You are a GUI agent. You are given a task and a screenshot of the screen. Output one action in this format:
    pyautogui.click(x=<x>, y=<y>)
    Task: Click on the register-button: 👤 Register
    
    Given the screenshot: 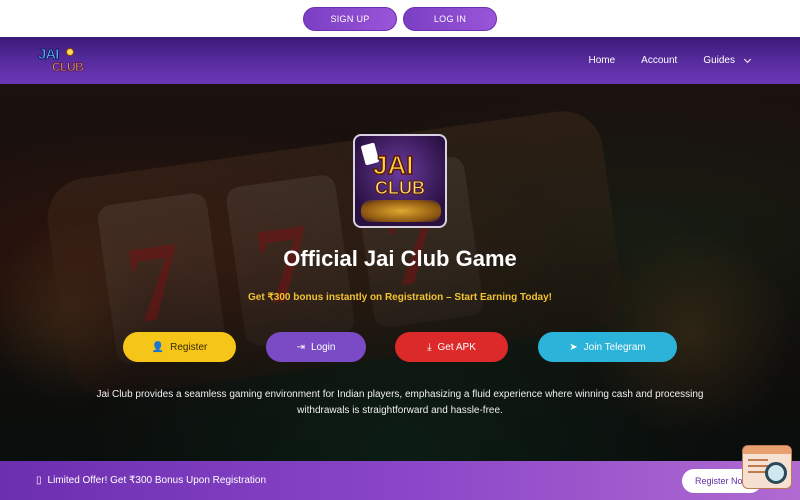 What is the action you would take?
    pyautogui.click(x=179, y=347)
    